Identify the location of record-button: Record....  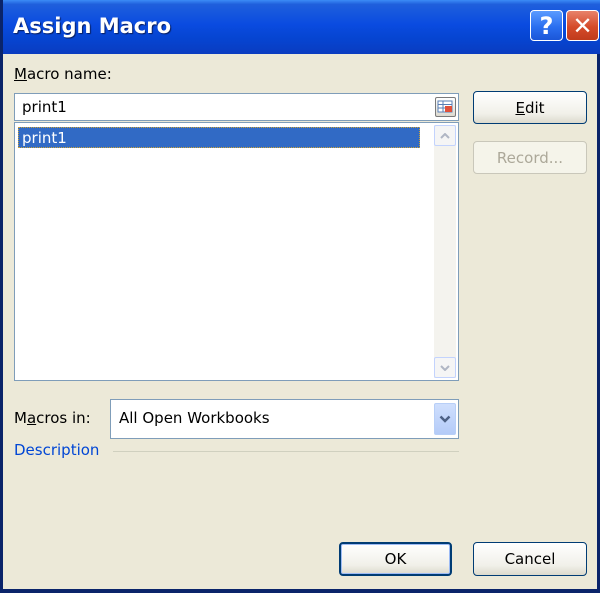
(530, 157).